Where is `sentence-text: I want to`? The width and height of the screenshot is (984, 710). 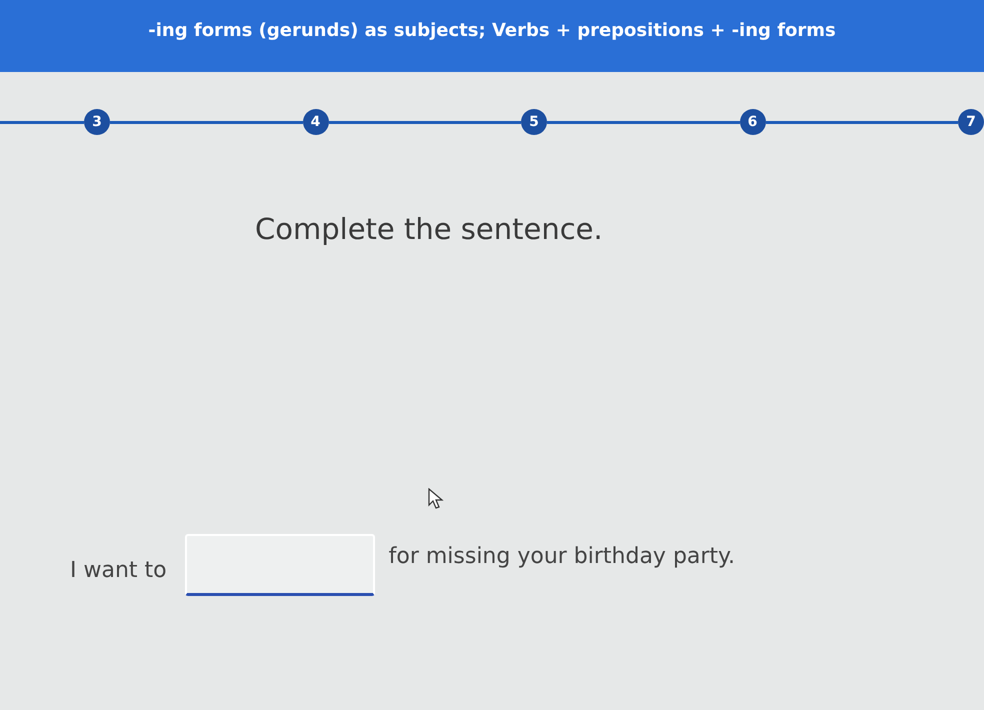
sentence-text: I want to is located at coordinates (118, 570).